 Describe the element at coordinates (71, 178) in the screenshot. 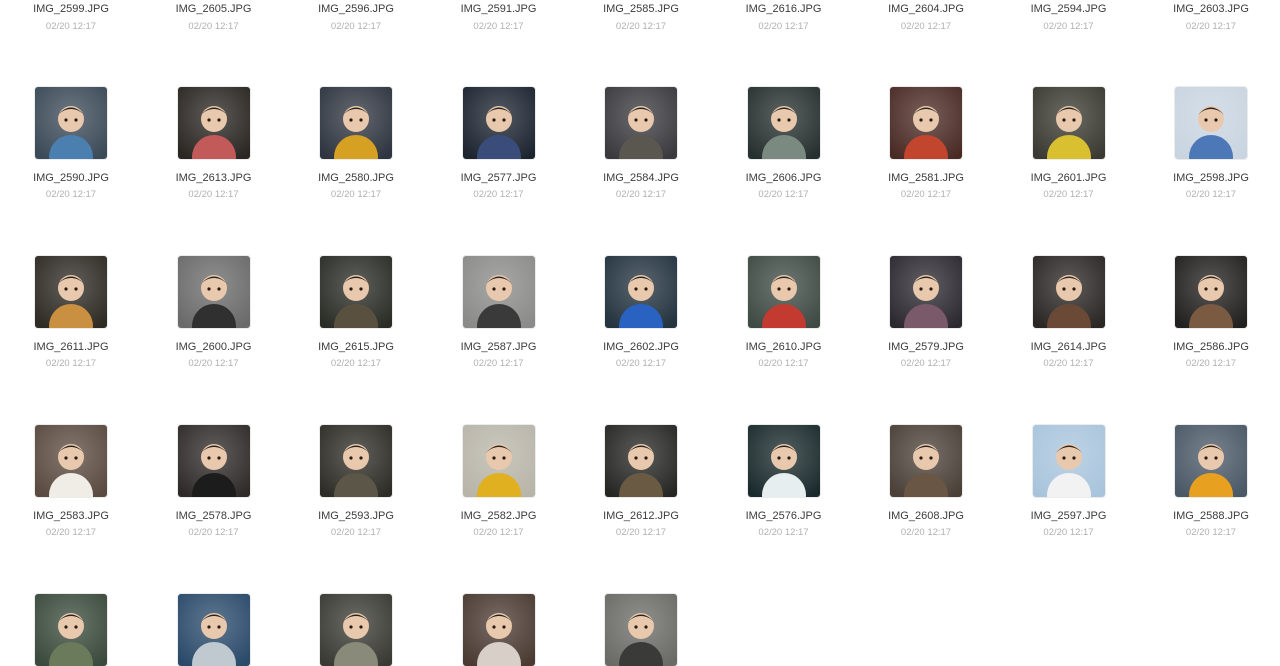

I see `file-name: IMG_2590.JPG` at that location.